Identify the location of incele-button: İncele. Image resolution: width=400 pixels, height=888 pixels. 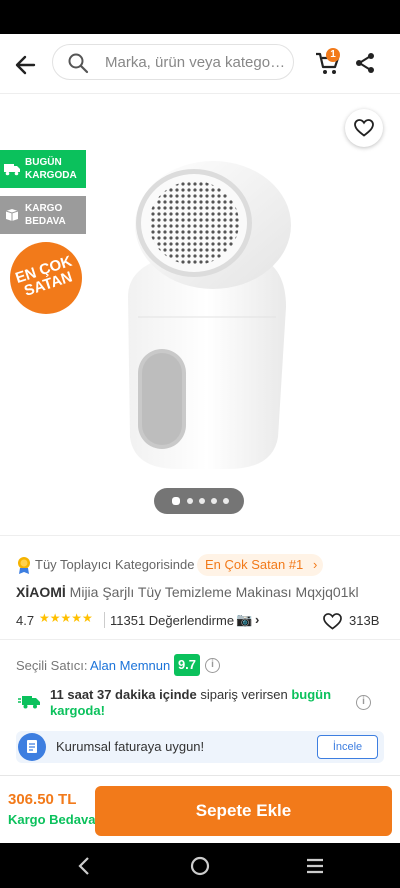
(347, 747).